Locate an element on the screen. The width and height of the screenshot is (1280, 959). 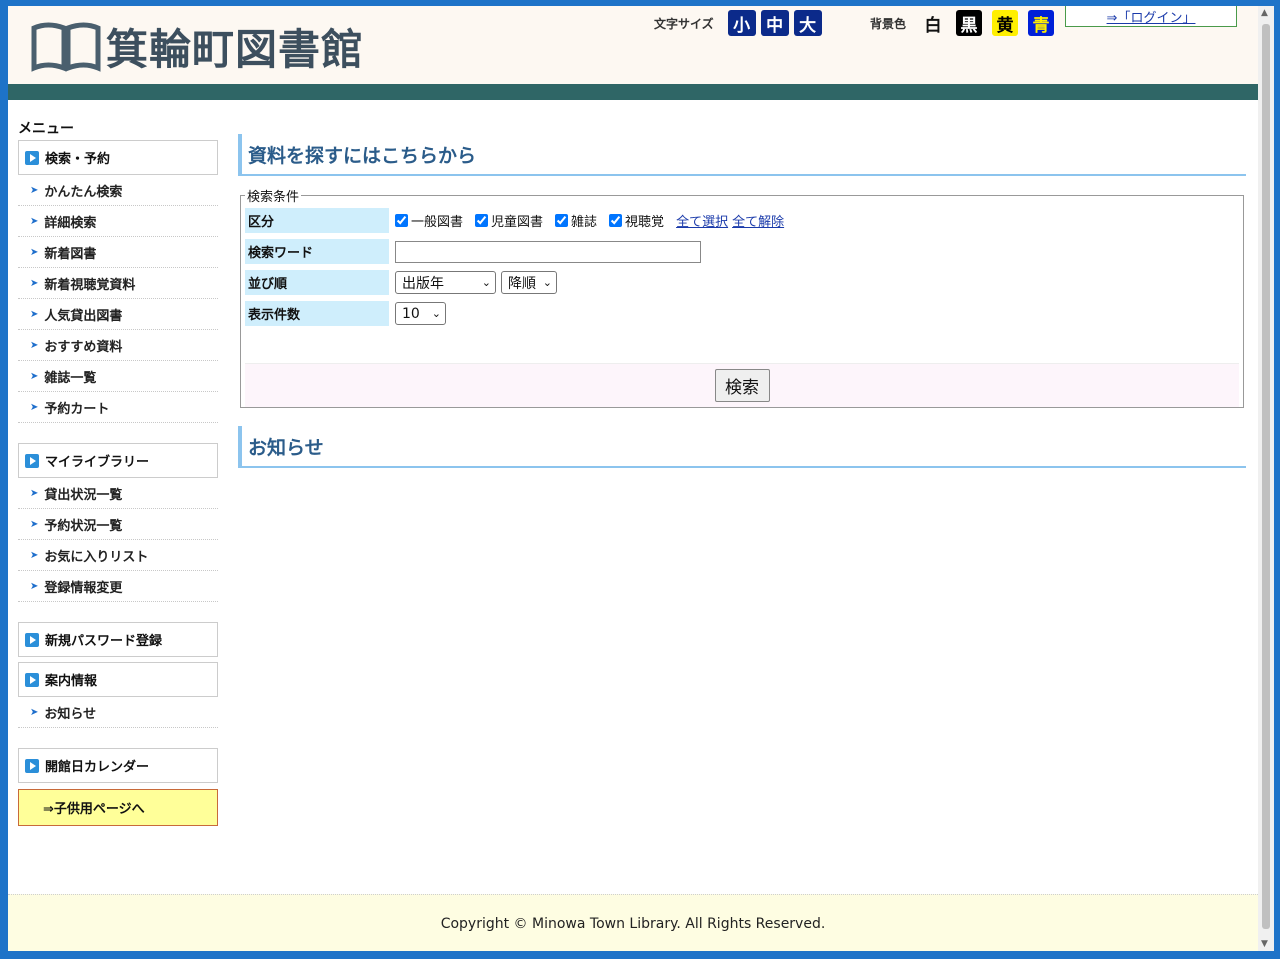
search-legend: 検索条件 is located at coordinates (273, 197).